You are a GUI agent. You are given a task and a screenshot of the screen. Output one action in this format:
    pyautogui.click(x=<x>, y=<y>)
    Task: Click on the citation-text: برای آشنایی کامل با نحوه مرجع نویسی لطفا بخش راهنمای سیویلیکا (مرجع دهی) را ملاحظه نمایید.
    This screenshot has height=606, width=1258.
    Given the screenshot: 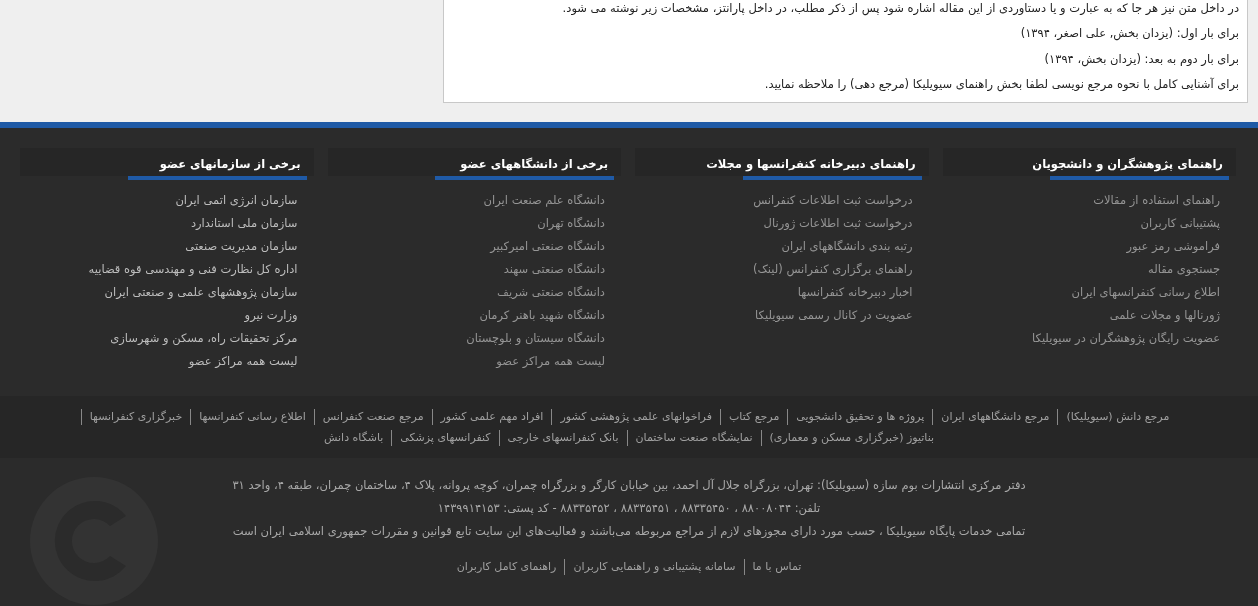 What is the action you would take?
    pyautogui.click(x=1001, y=84)
    